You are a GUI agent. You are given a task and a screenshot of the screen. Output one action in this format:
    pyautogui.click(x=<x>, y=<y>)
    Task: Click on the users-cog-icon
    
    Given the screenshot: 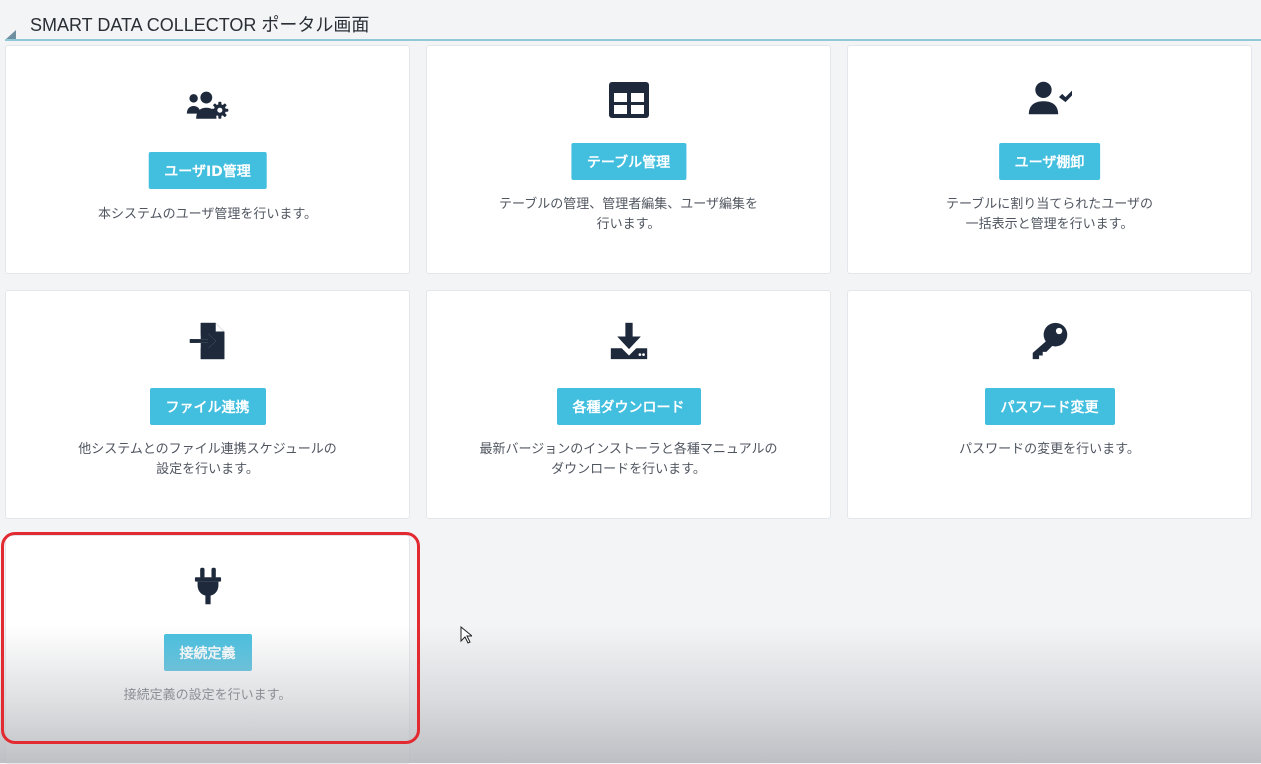 What is the action you would take?
    pyautogui.click(x=207, y=106)
    